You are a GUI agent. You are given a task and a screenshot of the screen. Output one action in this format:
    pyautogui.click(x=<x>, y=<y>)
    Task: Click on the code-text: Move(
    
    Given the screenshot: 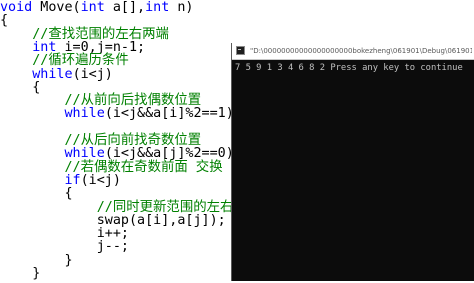 What is the action you would take?
    pyautogui.click(x=56, y=7)
    